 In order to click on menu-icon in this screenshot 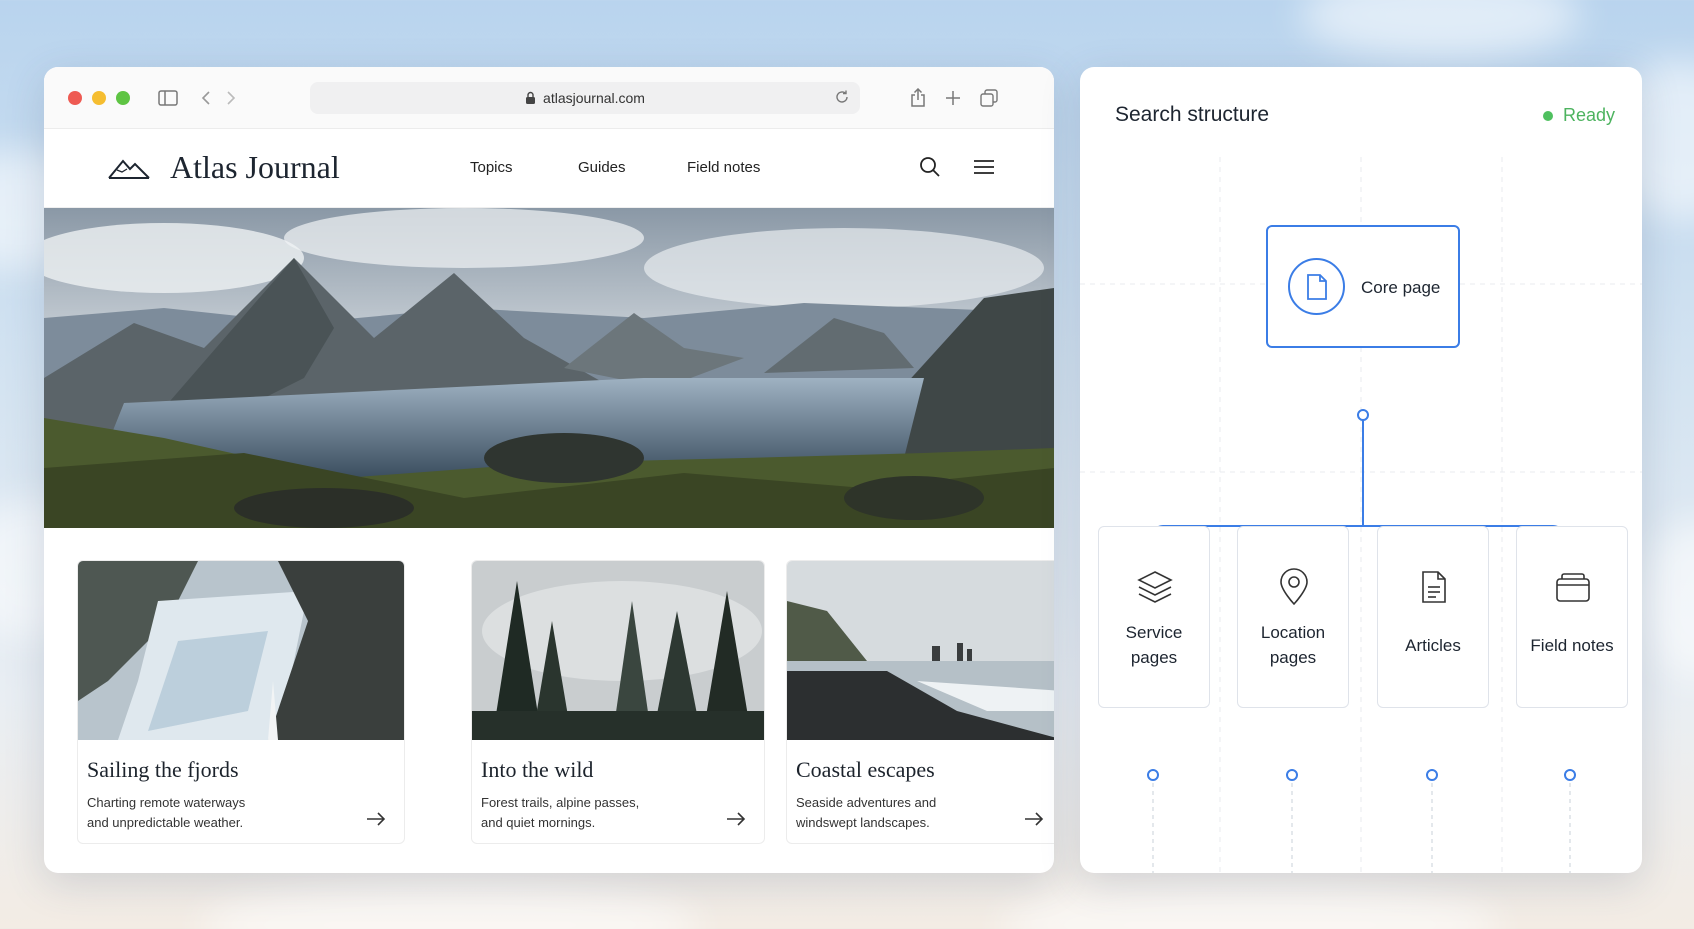, I will do `click(984, 167)`.